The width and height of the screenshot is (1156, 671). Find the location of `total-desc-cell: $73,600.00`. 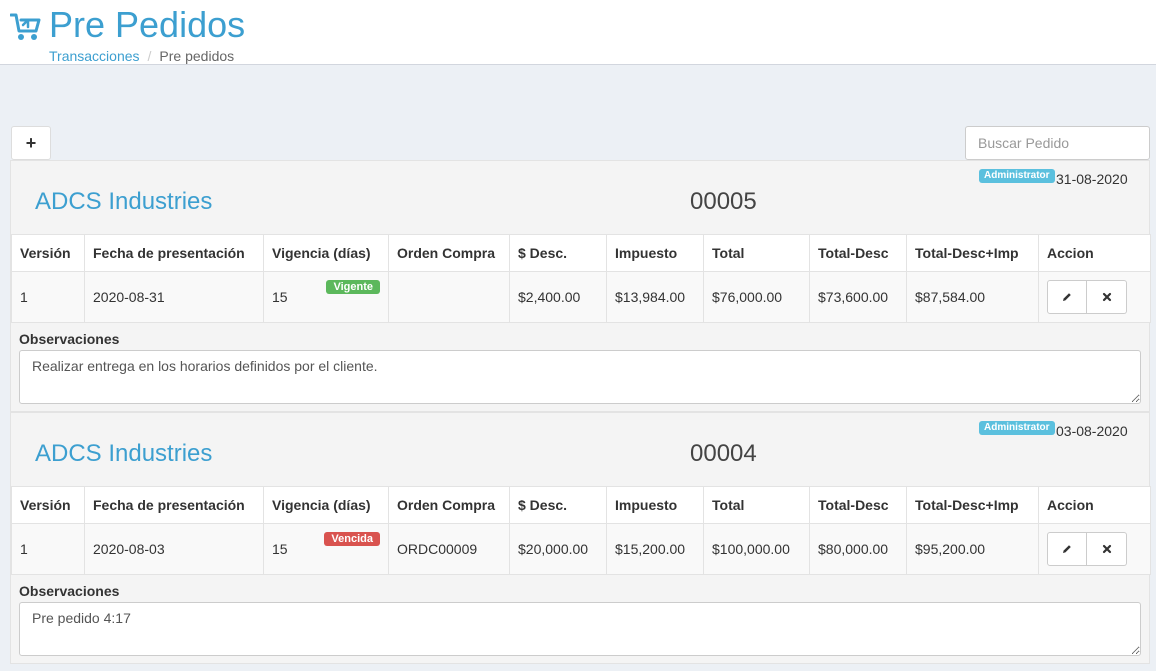

total-desc-cell: $73,600.00 is located at coordinates (858, 297).